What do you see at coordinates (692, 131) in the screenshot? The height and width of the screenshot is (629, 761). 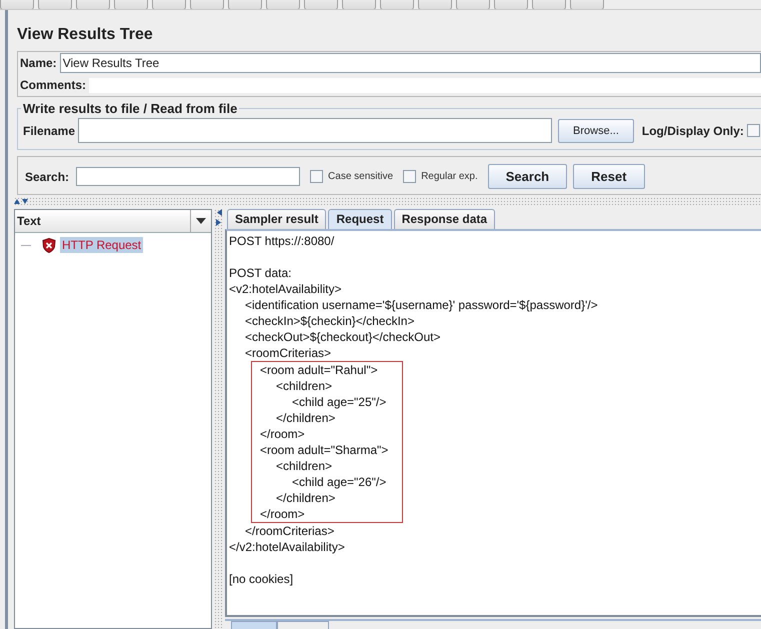 I see `field-label: Log/Display Only:` at bounding box center [692, 131].